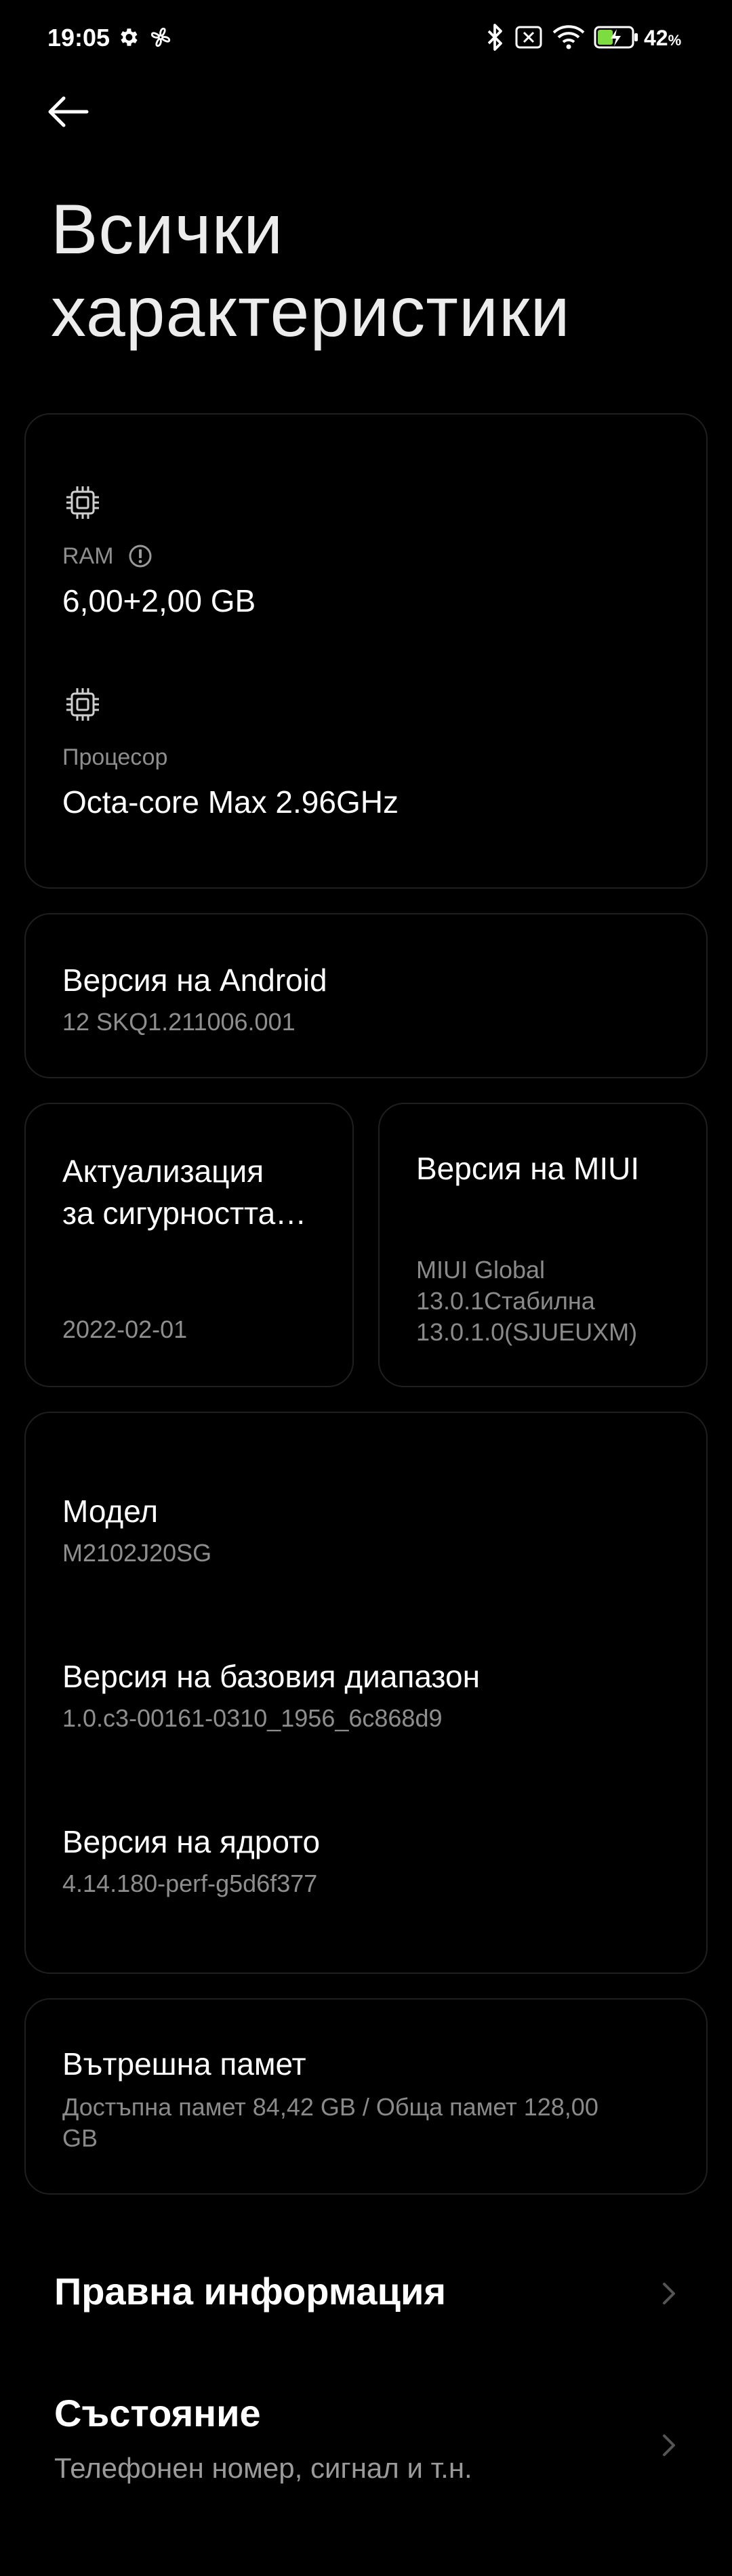  I want to click on cpu-value: Octa-core Max 2.96GHz, so click(230, 802).